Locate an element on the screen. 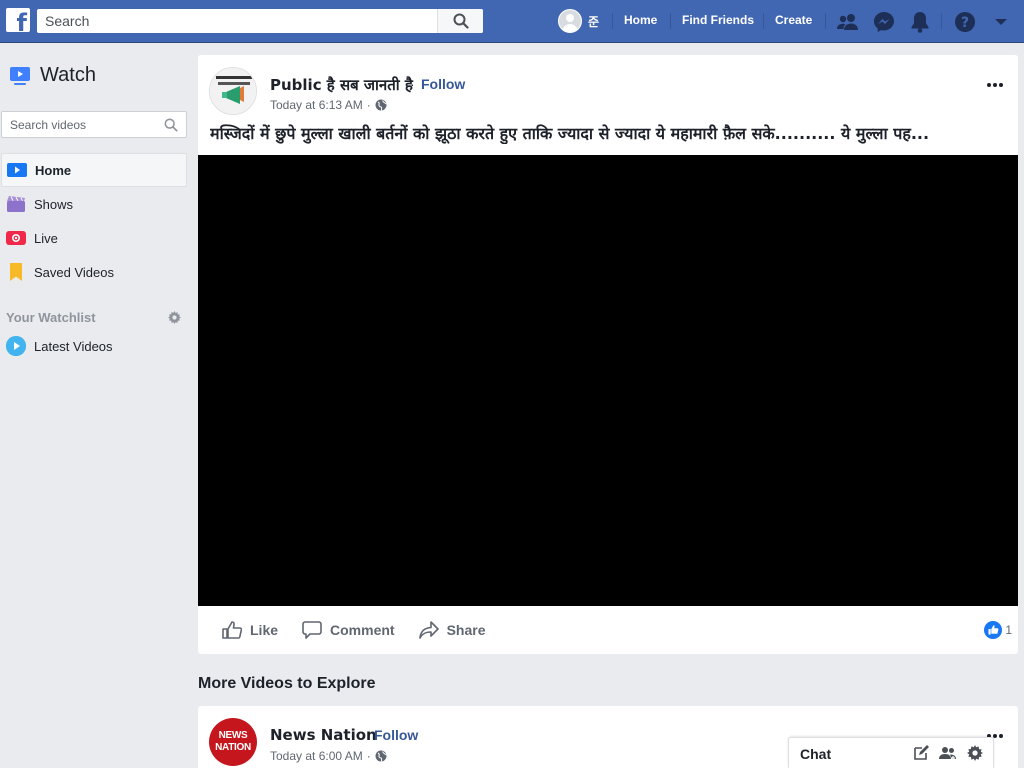 This screenshot has width=1024, height=768. search-button is located at coordinates (460, 21).